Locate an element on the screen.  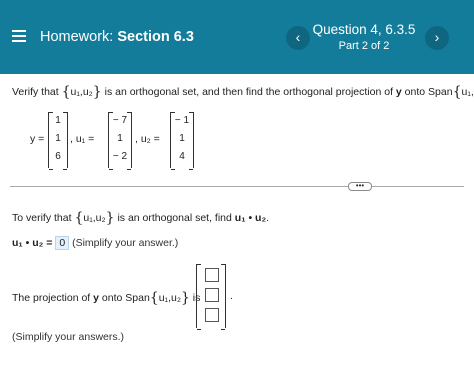
vector-u1: − 7 1 − 2 is located at coordinates (120, 140).